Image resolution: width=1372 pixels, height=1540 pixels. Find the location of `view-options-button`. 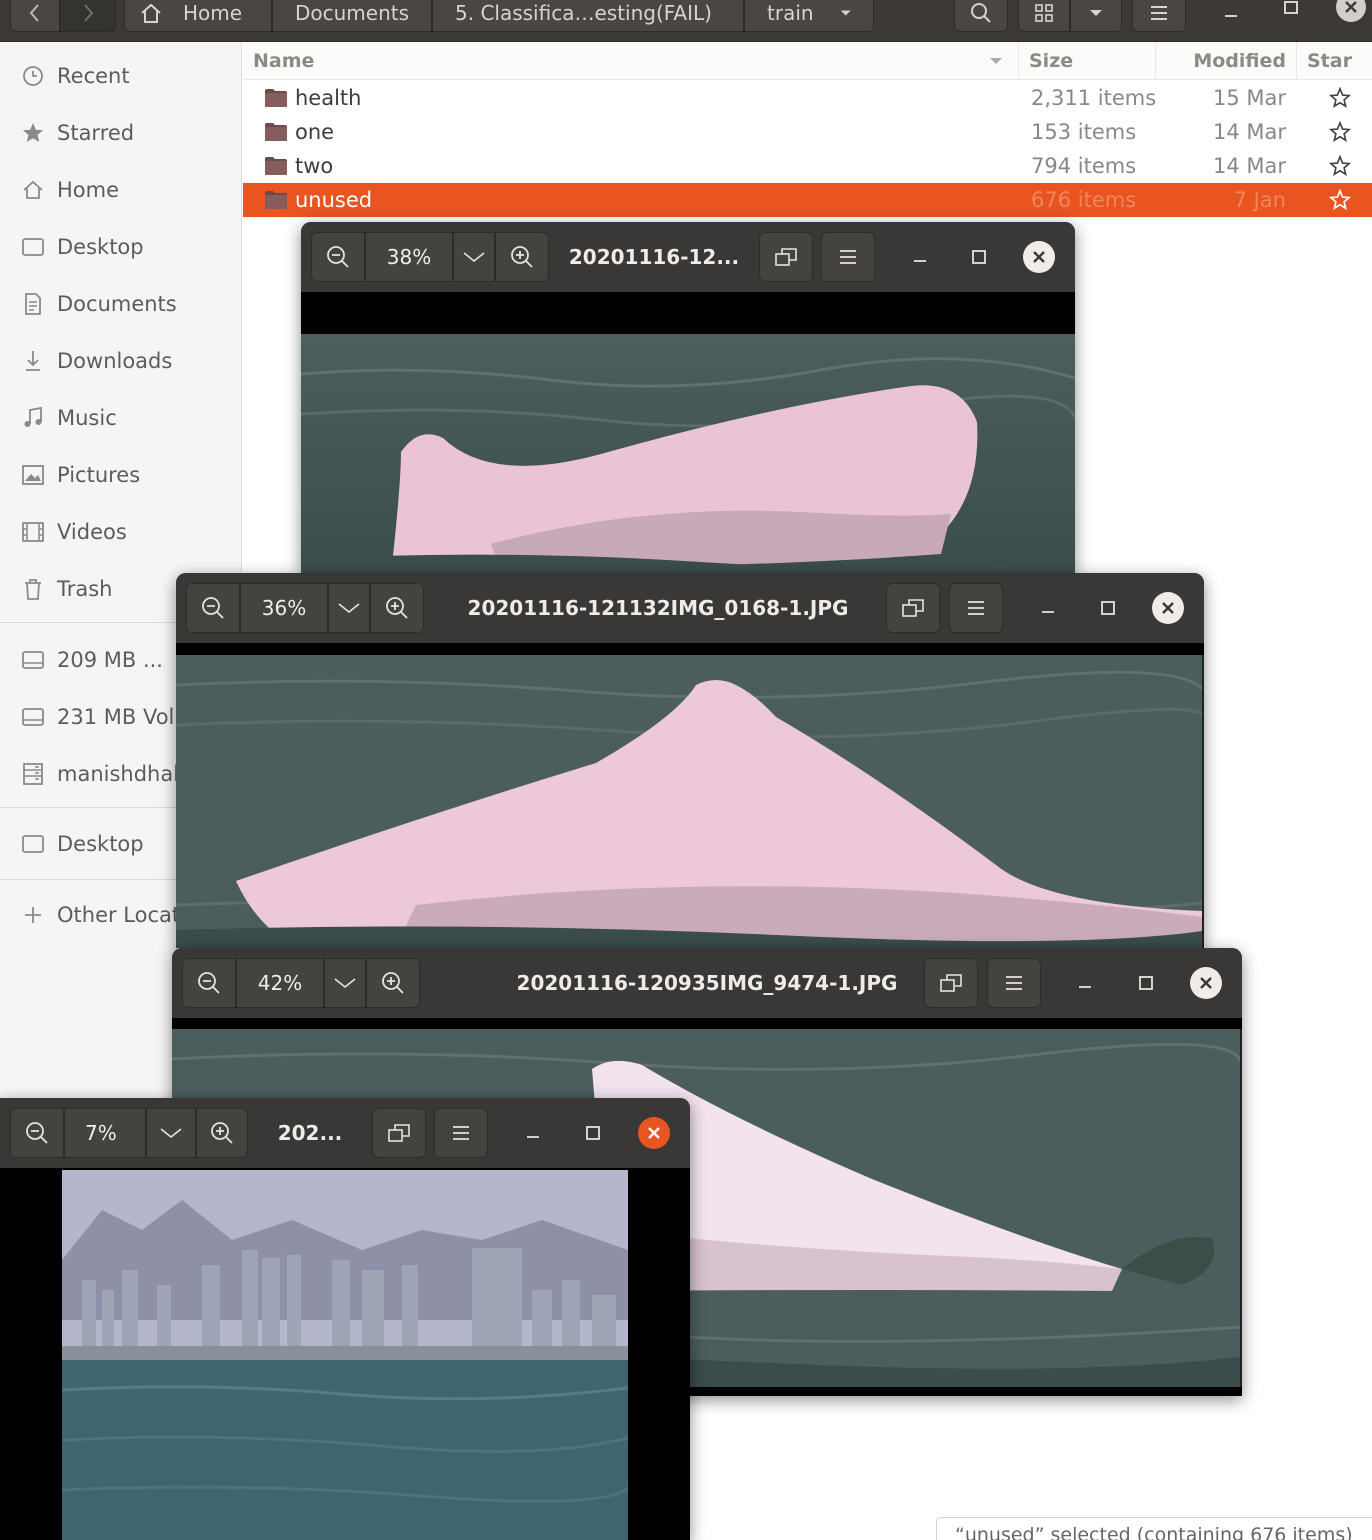

view-options-button is located at coordinates (1096, 16).